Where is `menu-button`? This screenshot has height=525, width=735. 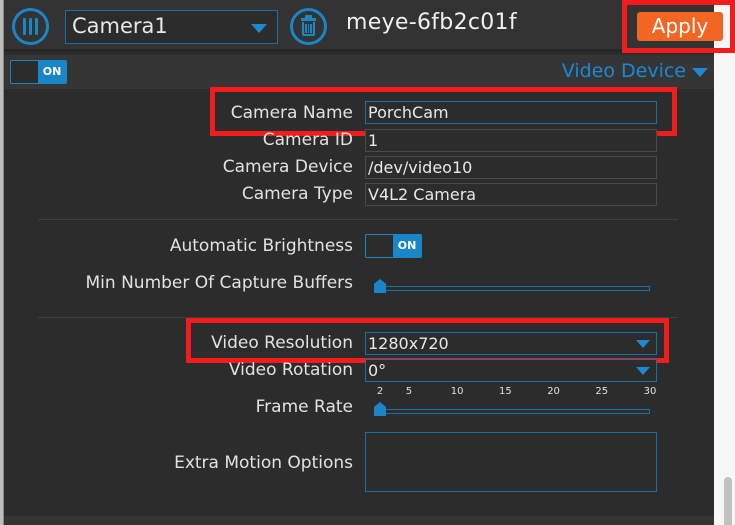 menu-button is located at coordinates (30, 26).